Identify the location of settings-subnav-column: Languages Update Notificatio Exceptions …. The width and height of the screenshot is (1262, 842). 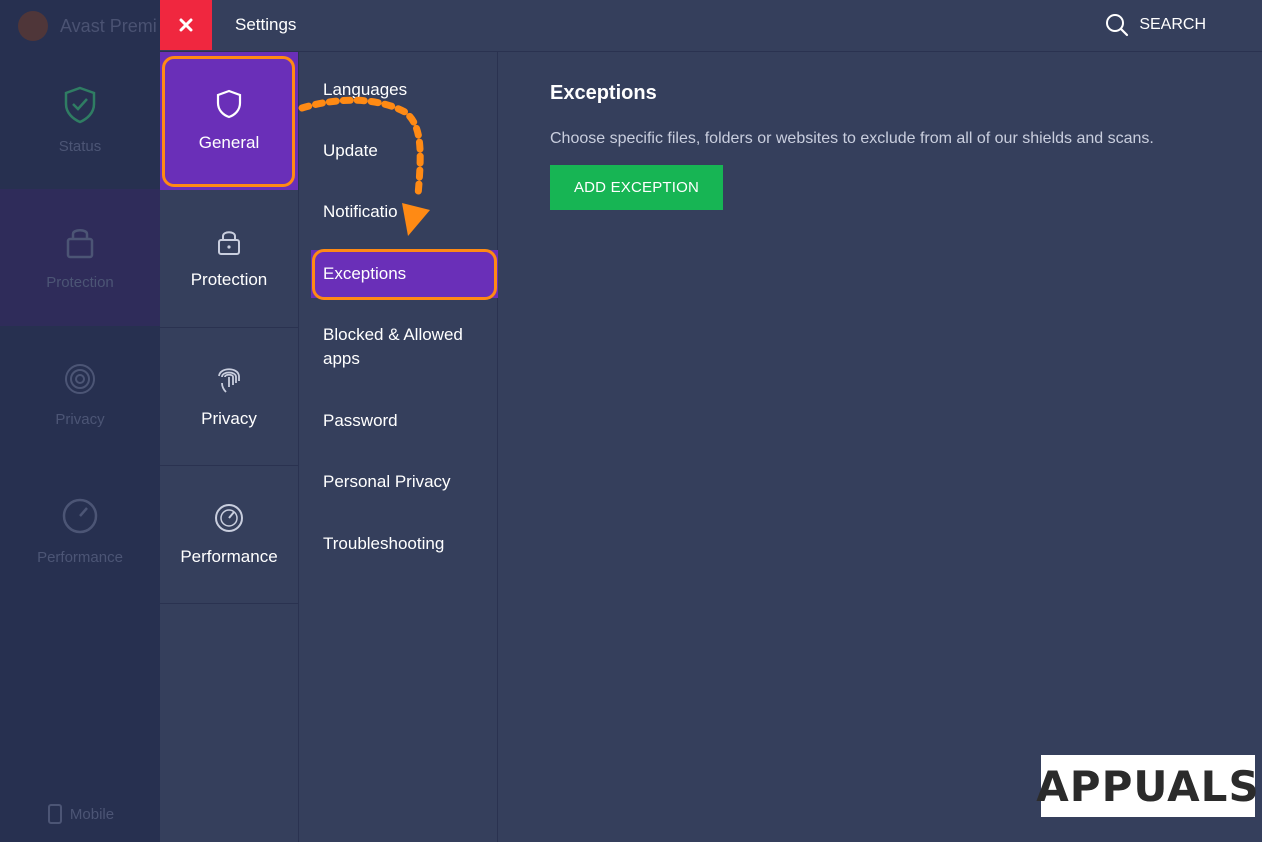
(398, 447).